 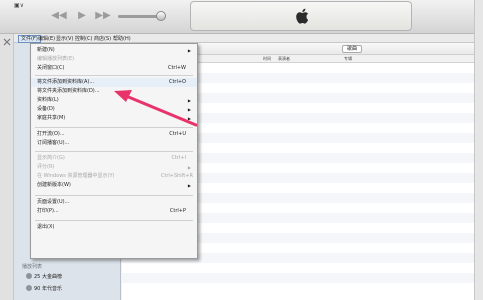 What do you see at coordinates (102, 39) in the screenshot?
I see `menu-store: 商店(S)` at bounding box center [102, 39].